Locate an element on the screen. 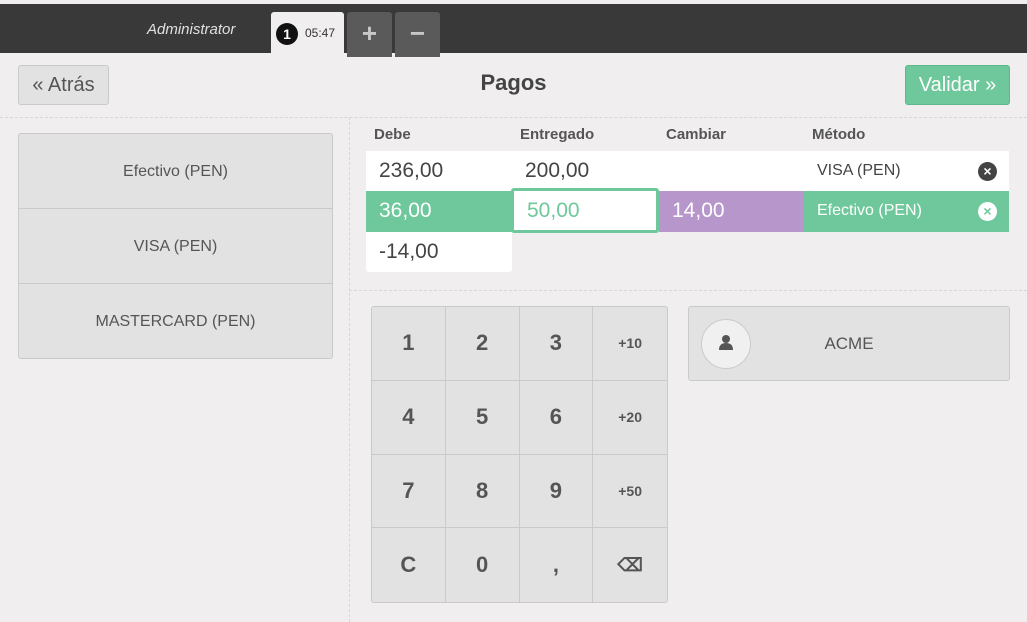 The height and width of the screenshot is (622, 1027). column-header-method: Método is located at coordinates (839, 134).